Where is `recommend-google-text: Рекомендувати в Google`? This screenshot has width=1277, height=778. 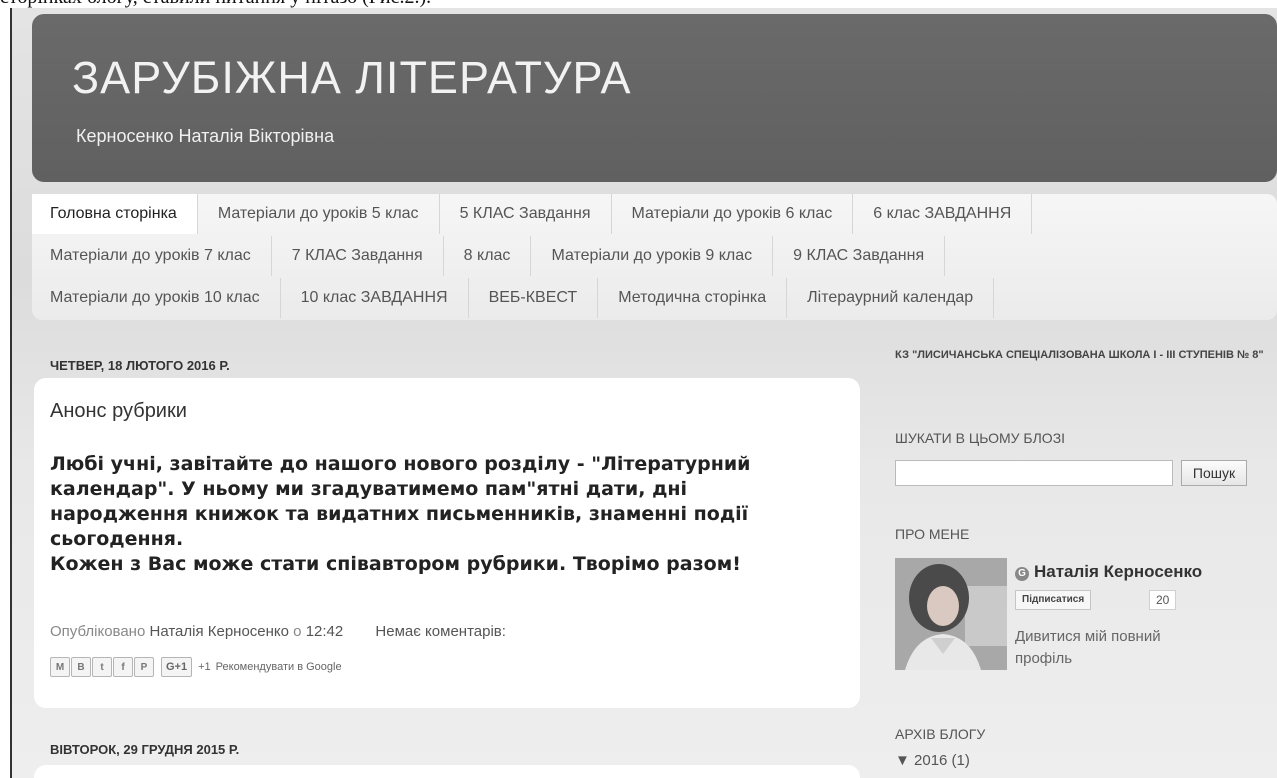
recommend-google-text: Рекомендувати в Google is located at coordinates (278, 667).